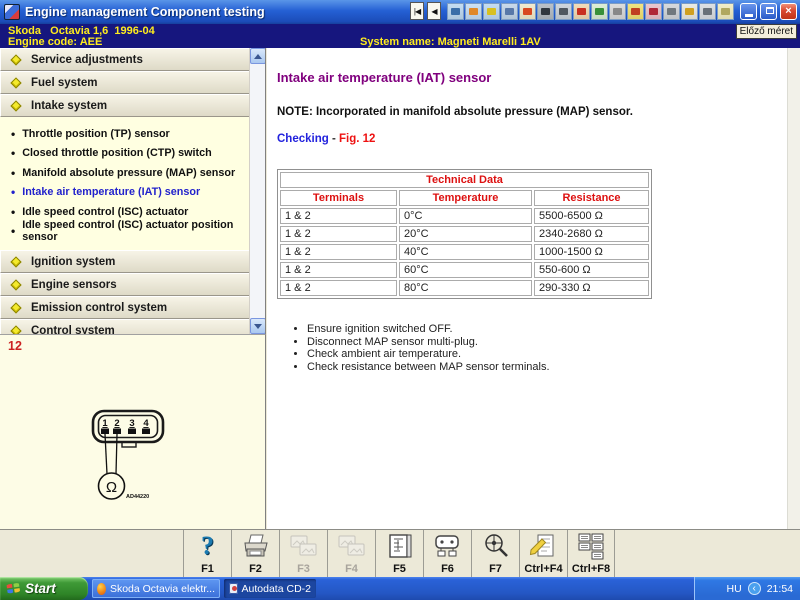 This screenshot has height=600, width=800. I want to click on help-icon: ?, so click(207, 545).